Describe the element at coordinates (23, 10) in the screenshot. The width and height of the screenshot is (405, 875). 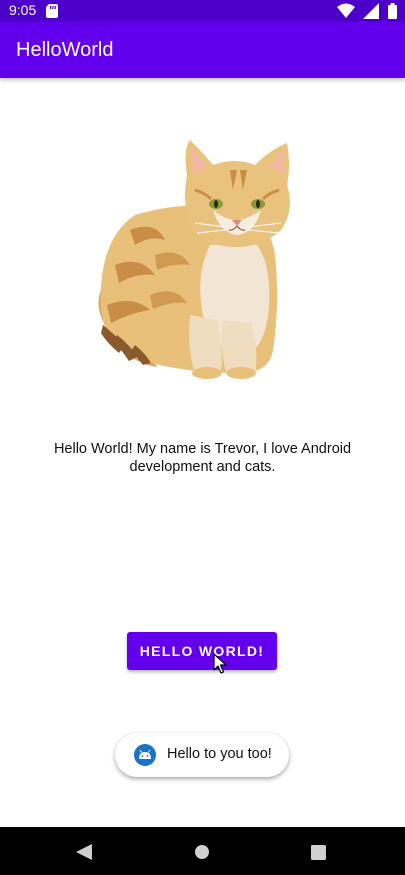
I see `status-time: 9:05` at that location.